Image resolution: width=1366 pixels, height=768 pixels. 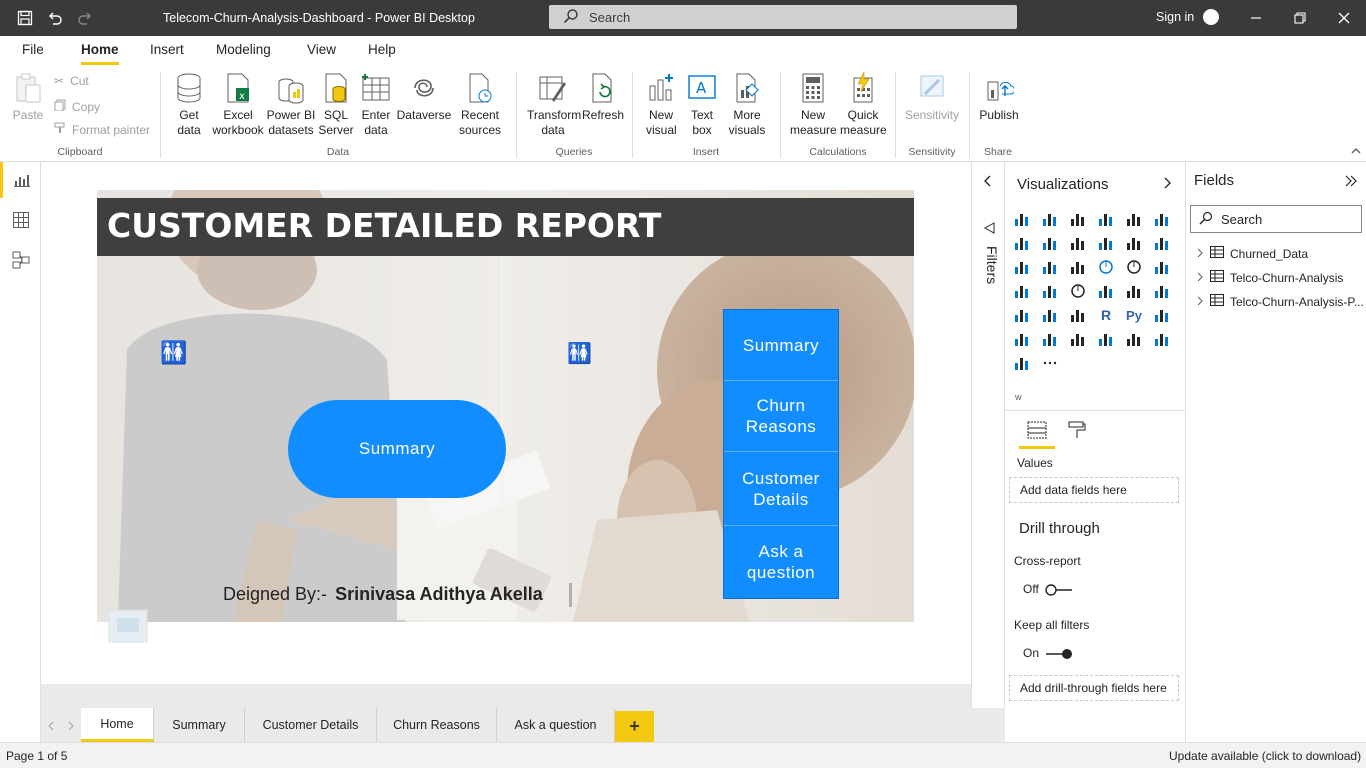 I want to click on collapse-ribbon-icon, so click(x=1357, y=150).